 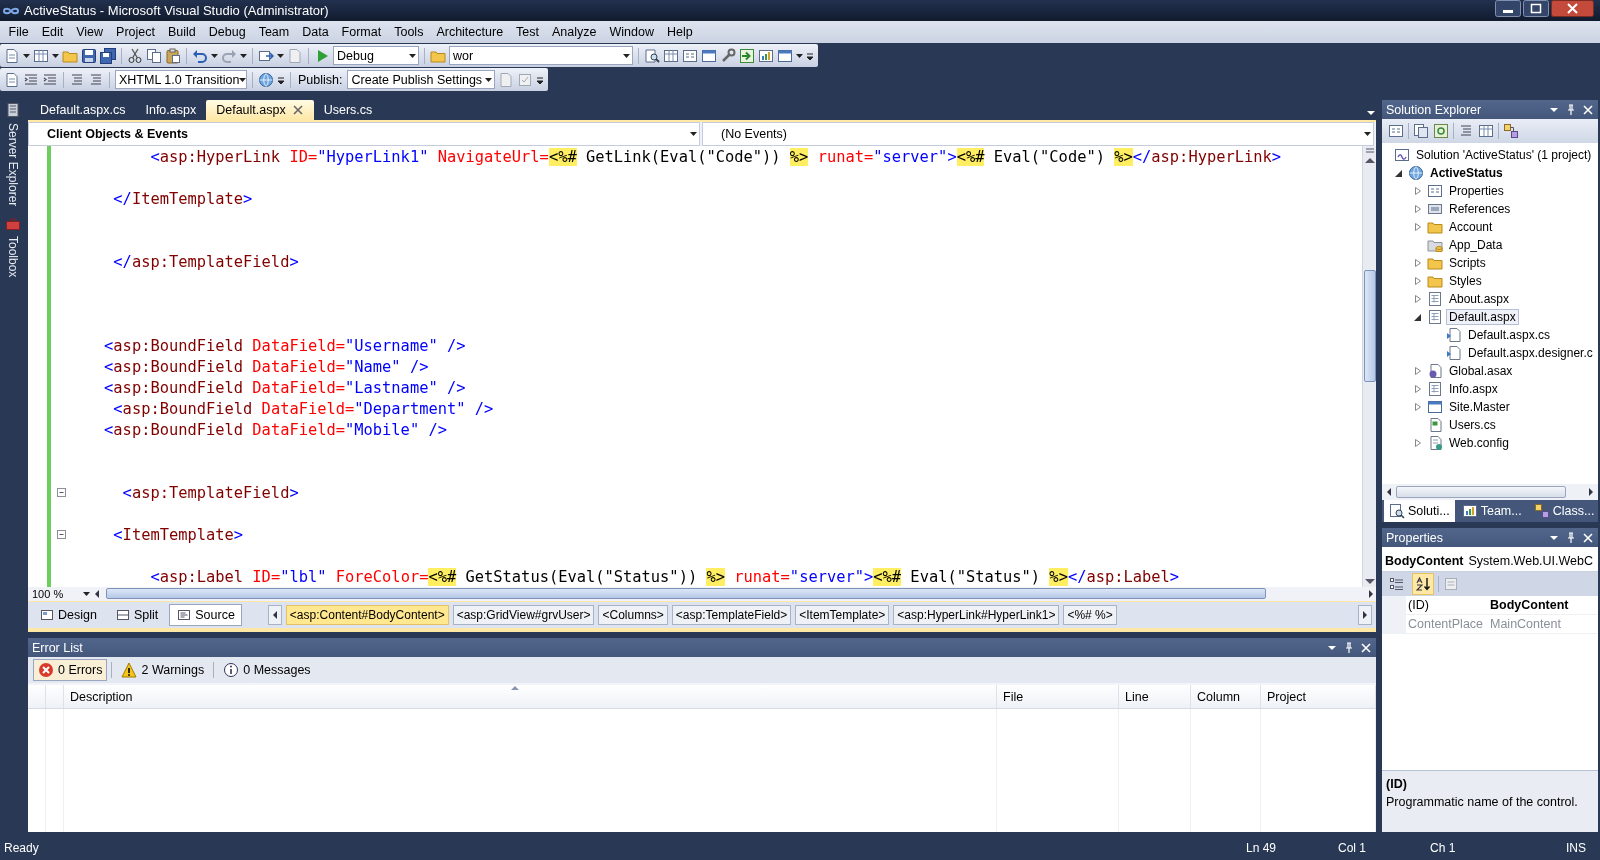 I want to click on tree-item: App_Data, so click(x=1476, y=245).